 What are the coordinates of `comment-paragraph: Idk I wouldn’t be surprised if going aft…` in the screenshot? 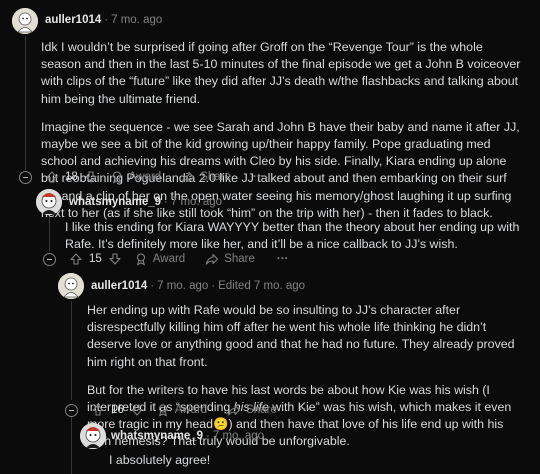 It's located at (281, 73).